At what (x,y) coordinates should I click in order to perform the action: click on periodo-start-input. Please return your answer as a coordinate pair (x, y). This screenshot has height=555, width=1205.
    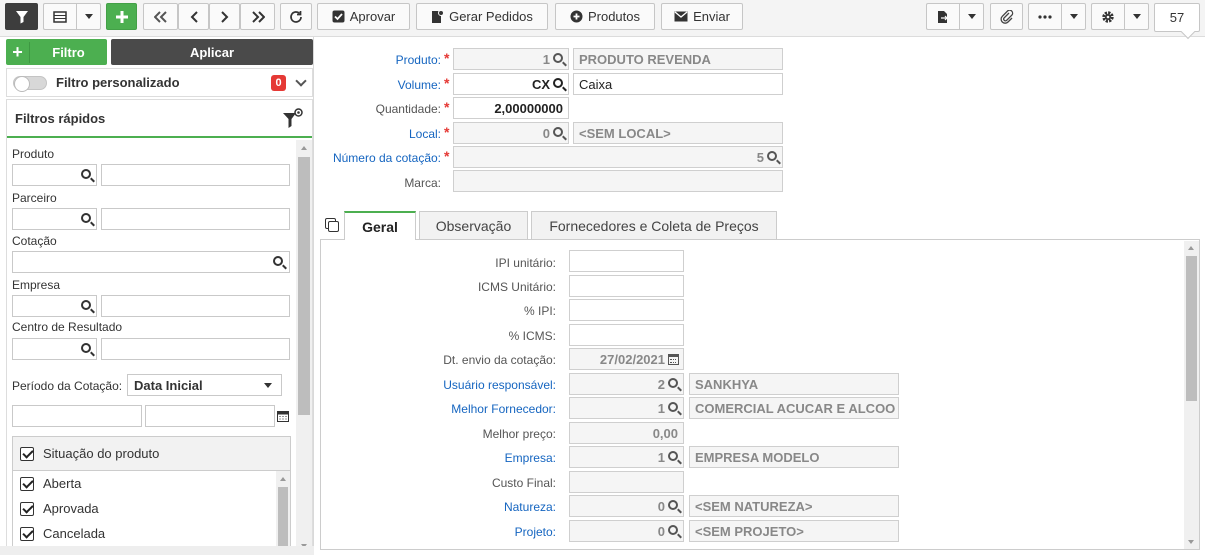
    Looking at the image, I should click on (77, 416).